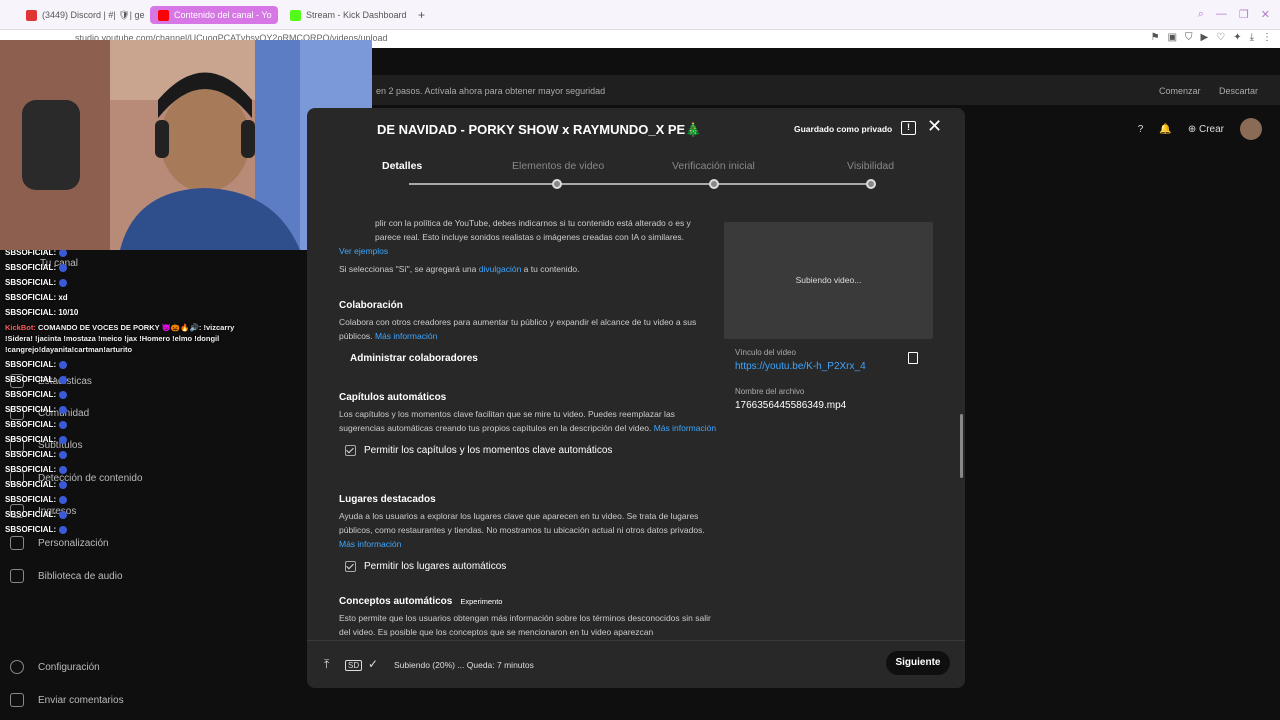 The image size is (1280, 720). What do you see at coordinates (1267, 37) in the screenshot?
I see `menu-icon: ⋮` at bounding box center [1267, 37].